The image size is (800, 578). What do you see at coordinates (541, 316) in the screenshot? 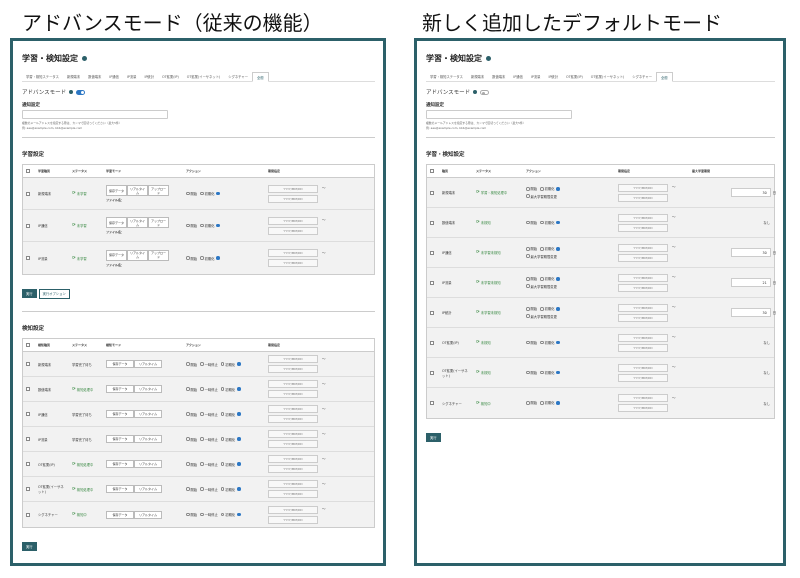
I see `action-radio: 最大学習期間変更` at bounding box center [541, 316].